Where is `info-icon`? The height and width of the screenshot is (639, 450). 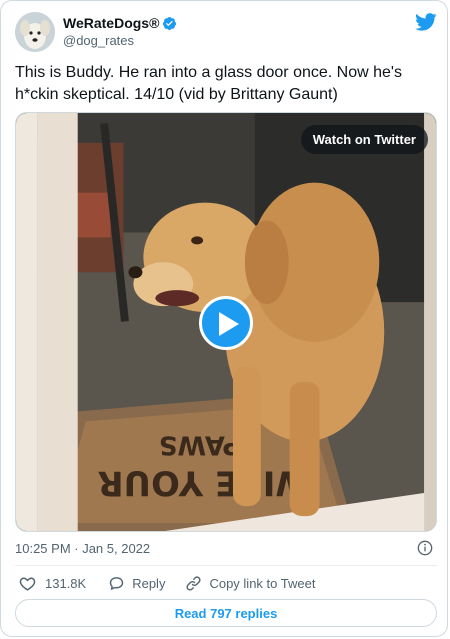
info-icon is located at coordinates (425, 548).